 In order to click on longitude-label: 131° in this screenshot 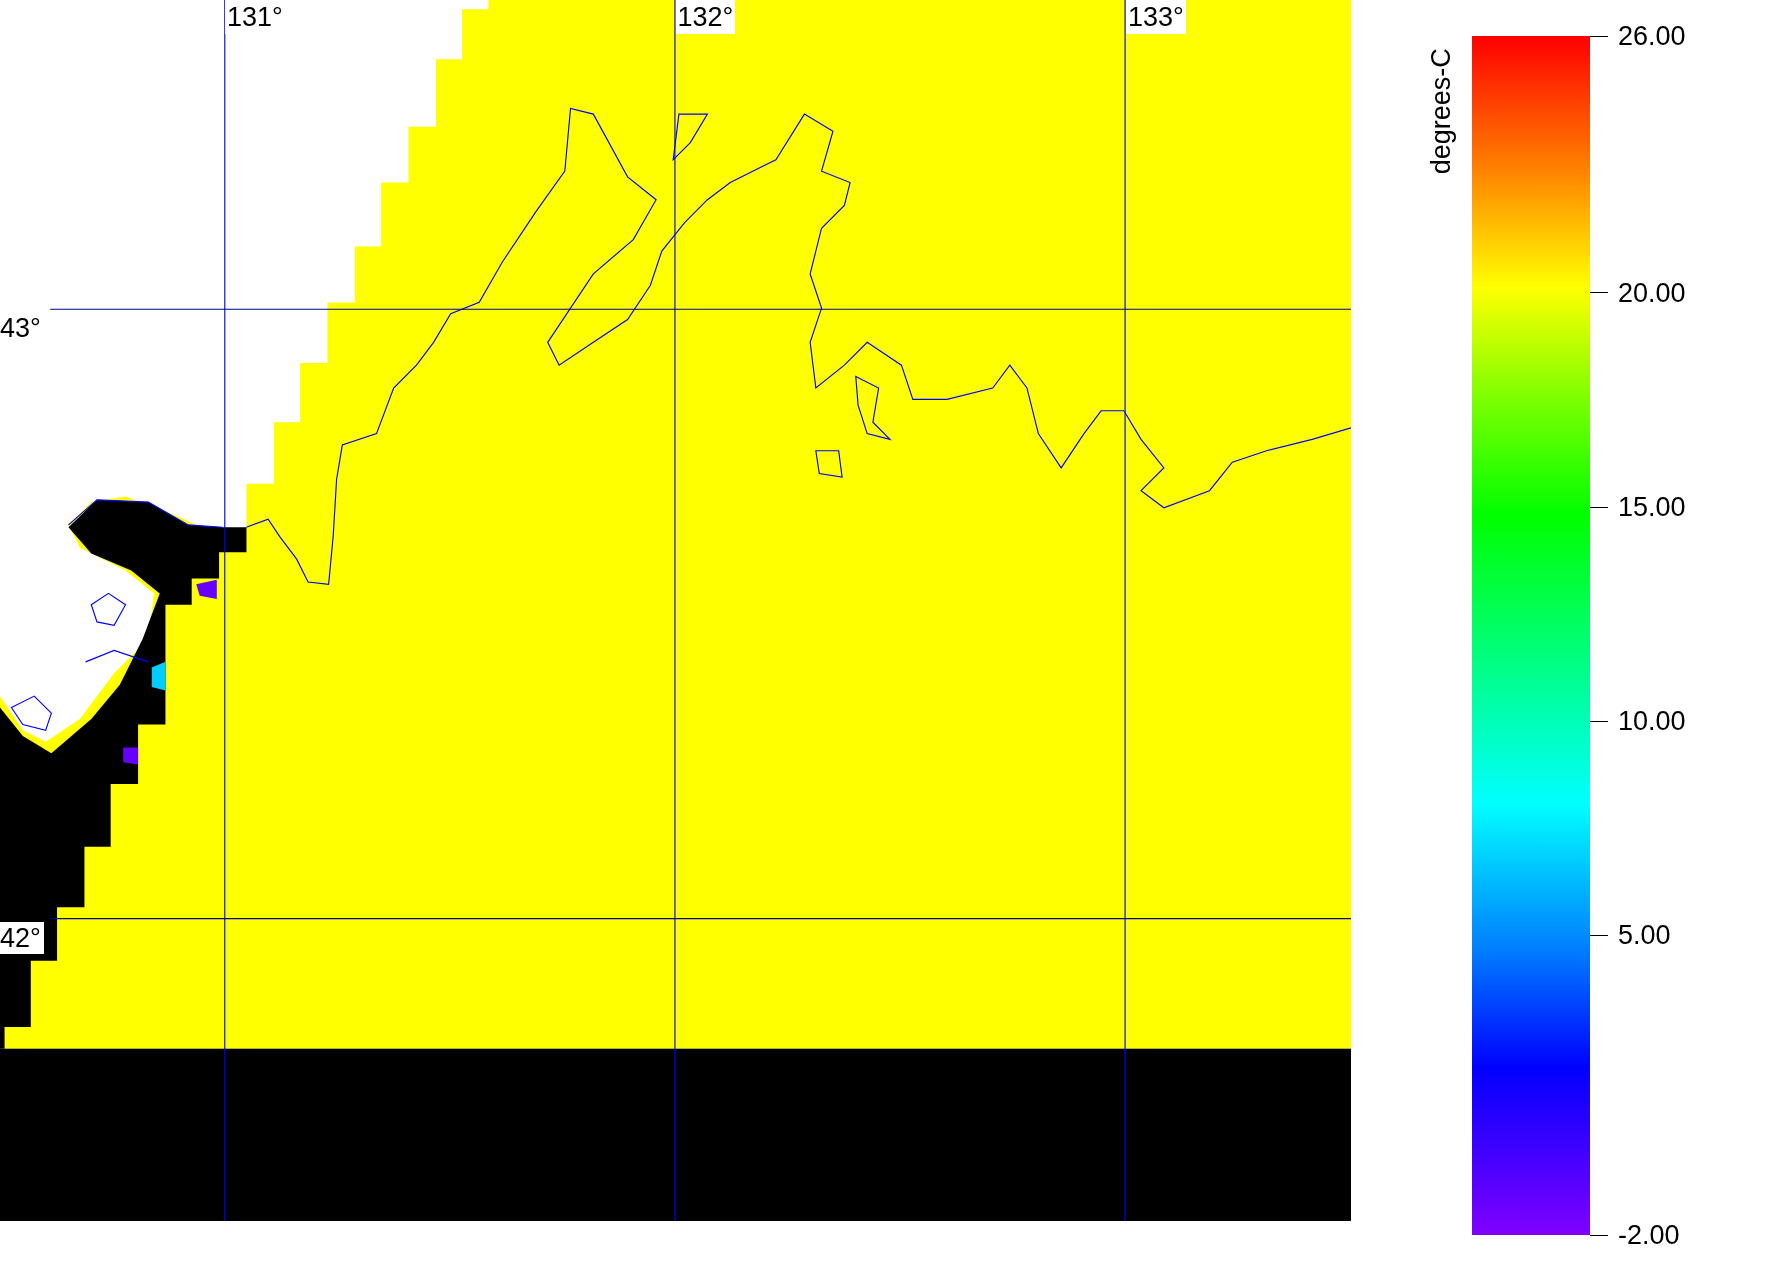, I will do `click(255, 17)`.